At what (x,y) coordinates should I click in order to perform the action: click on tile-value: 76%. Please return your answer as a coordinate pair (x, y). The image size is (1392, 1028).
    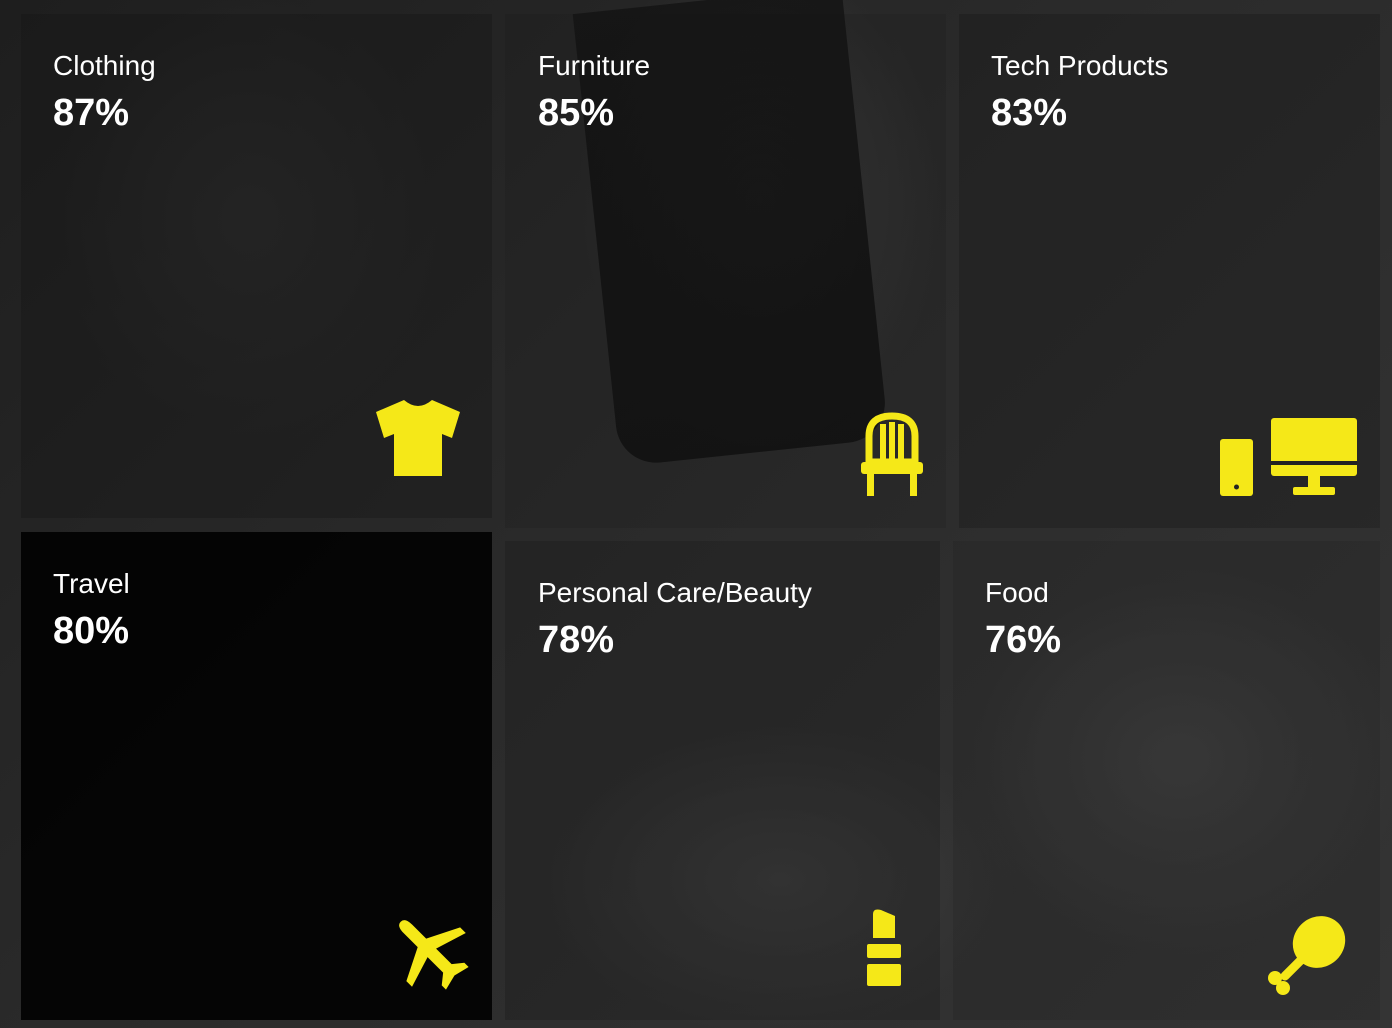
    Looking at the image, I should click on (1023, 640).